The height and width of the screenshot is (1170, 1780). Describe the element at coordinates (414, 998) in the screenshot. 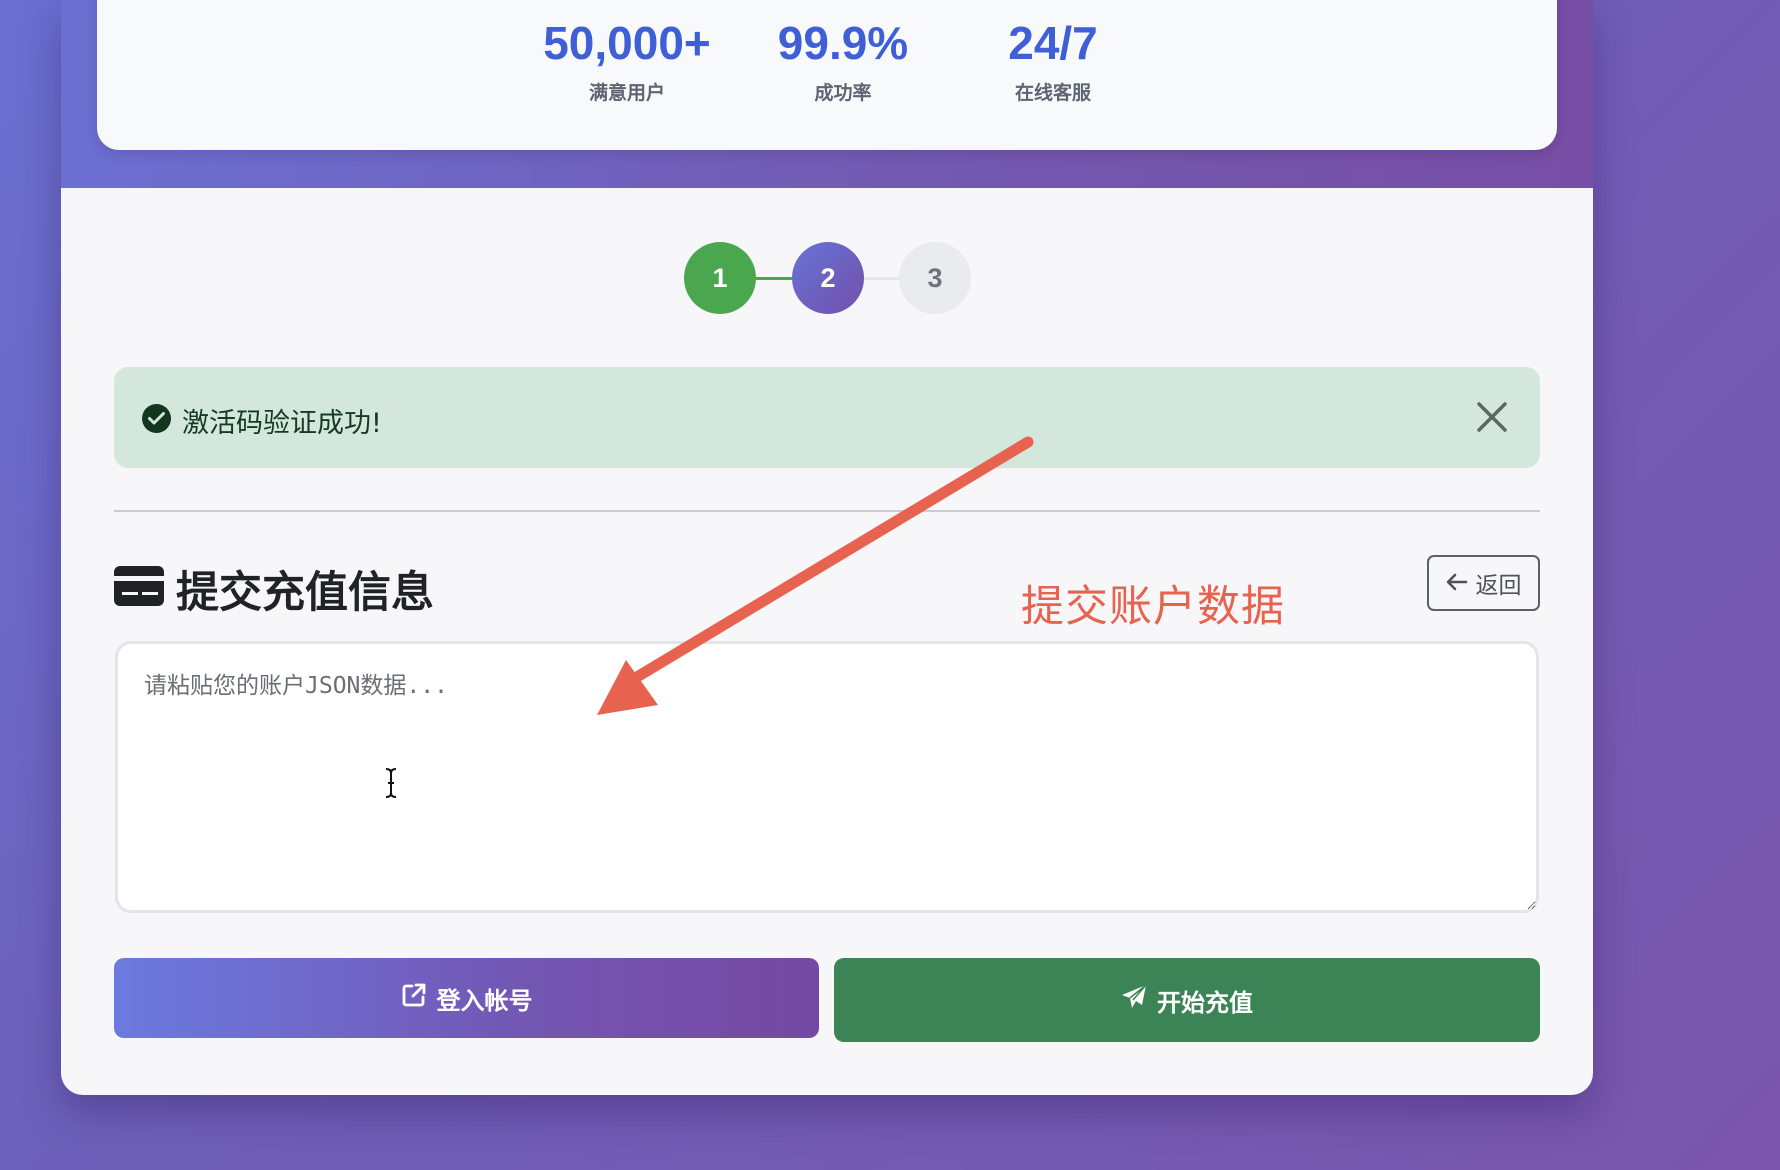

I see `external-link-icon` at that location.